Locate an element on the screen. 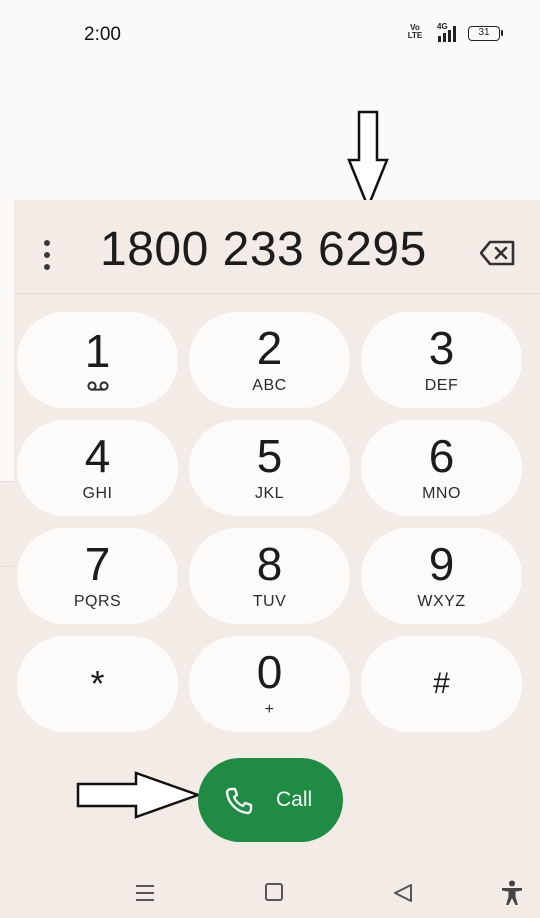 Image resolution: width=540 pixels, height=918 pixels. key-hash: # is located at coordinates (441, 684).